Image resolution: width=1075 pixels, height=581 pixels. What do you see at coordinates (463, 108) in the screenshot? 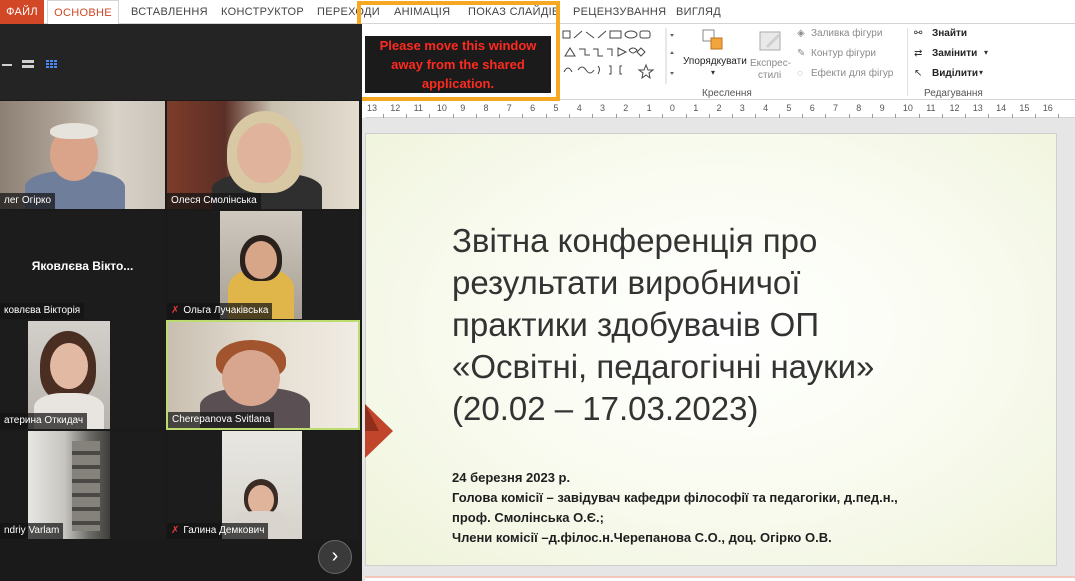
I see `ruler-number: 9` at bounding box center [463, 108].